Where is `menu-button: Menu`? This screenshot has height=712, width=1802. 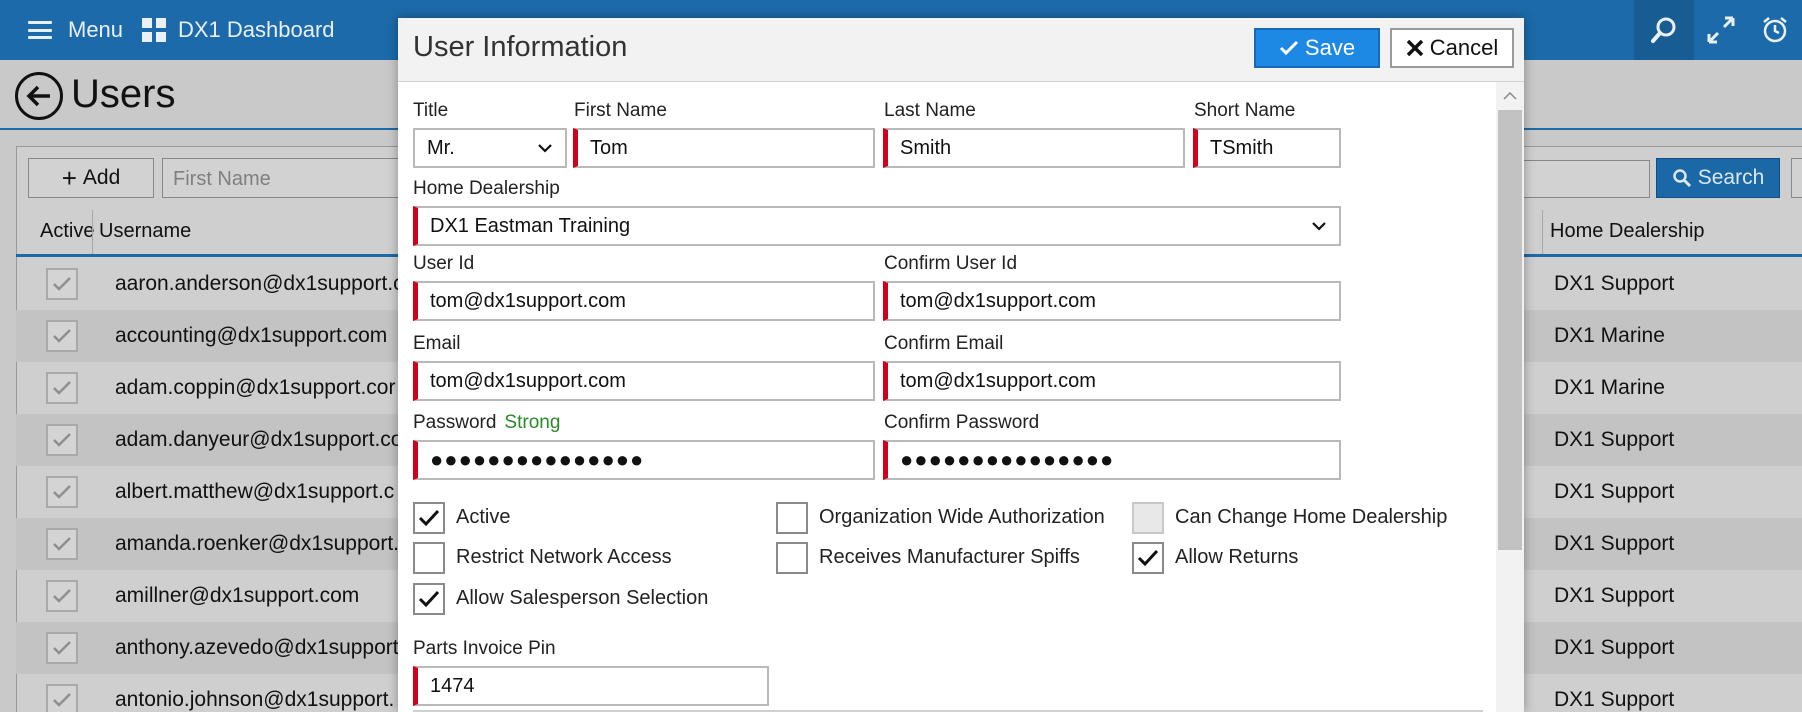
menu-button: Menu is located at coordinates (75, 30).